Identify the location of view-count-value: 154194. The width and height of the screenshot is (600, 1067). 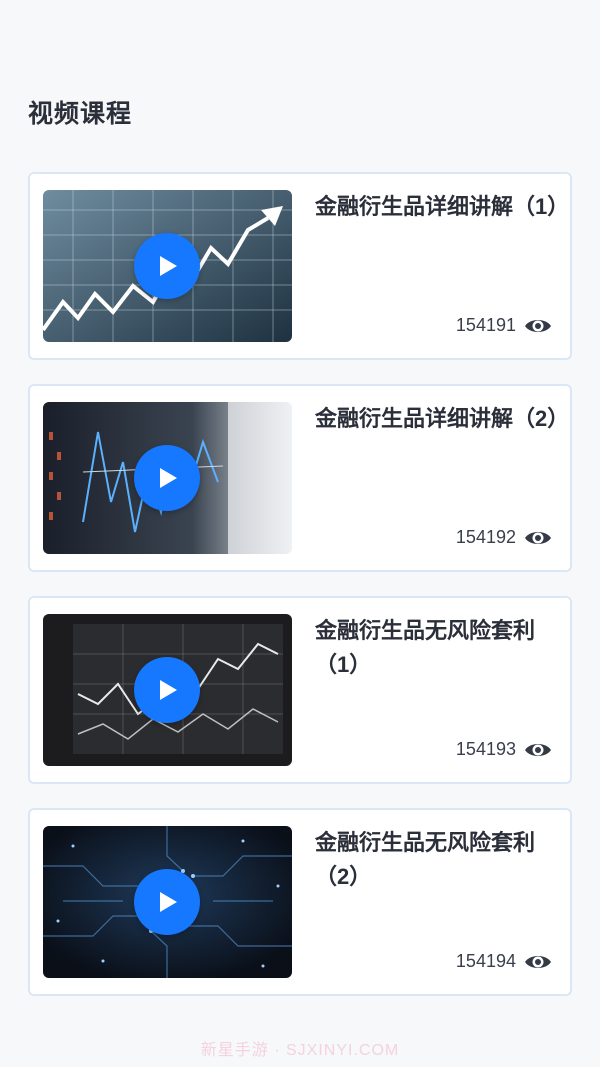
(485, 961).